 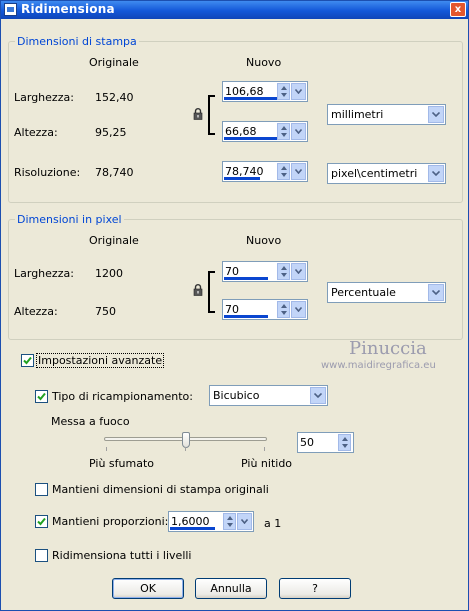 I want to click on resample-type-label: Tipo di ricampionamento:, so click(x=122, y=396).